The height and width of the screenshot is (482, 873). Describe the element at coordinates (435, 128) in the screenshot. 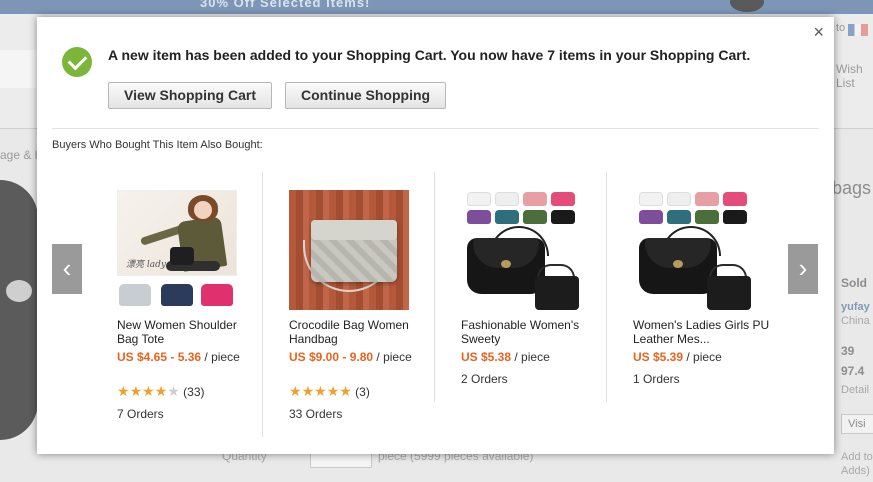

I see `divider` at that location.